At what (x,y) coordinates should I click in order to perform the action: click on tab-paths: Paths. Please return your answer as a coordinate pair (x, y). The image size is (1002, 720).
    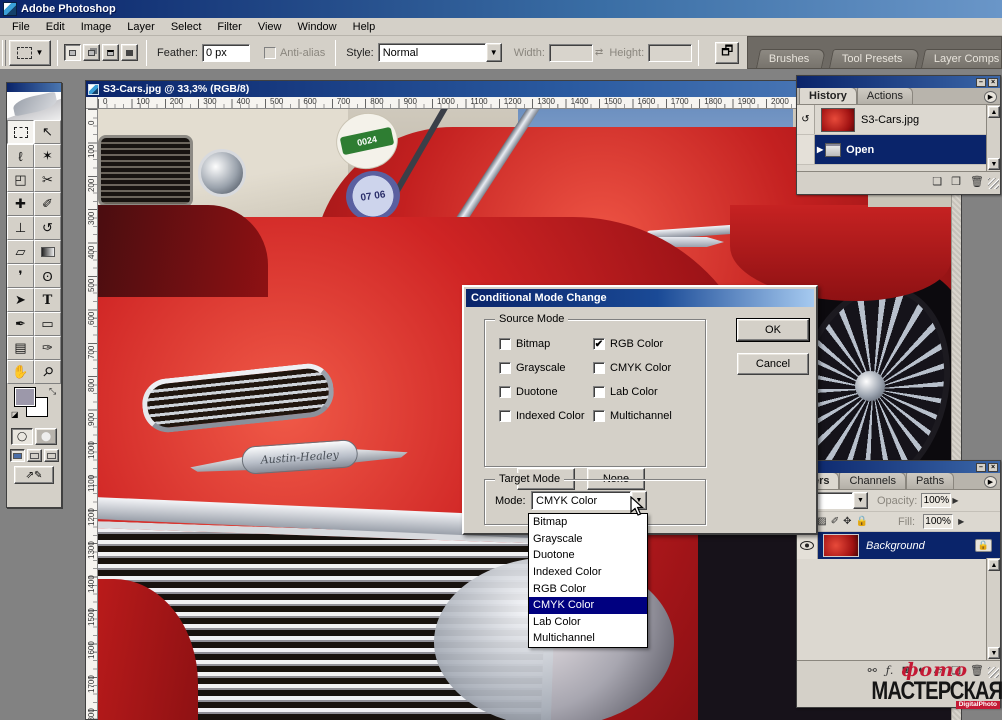
    Looking at the image, I should click on (930, 481).